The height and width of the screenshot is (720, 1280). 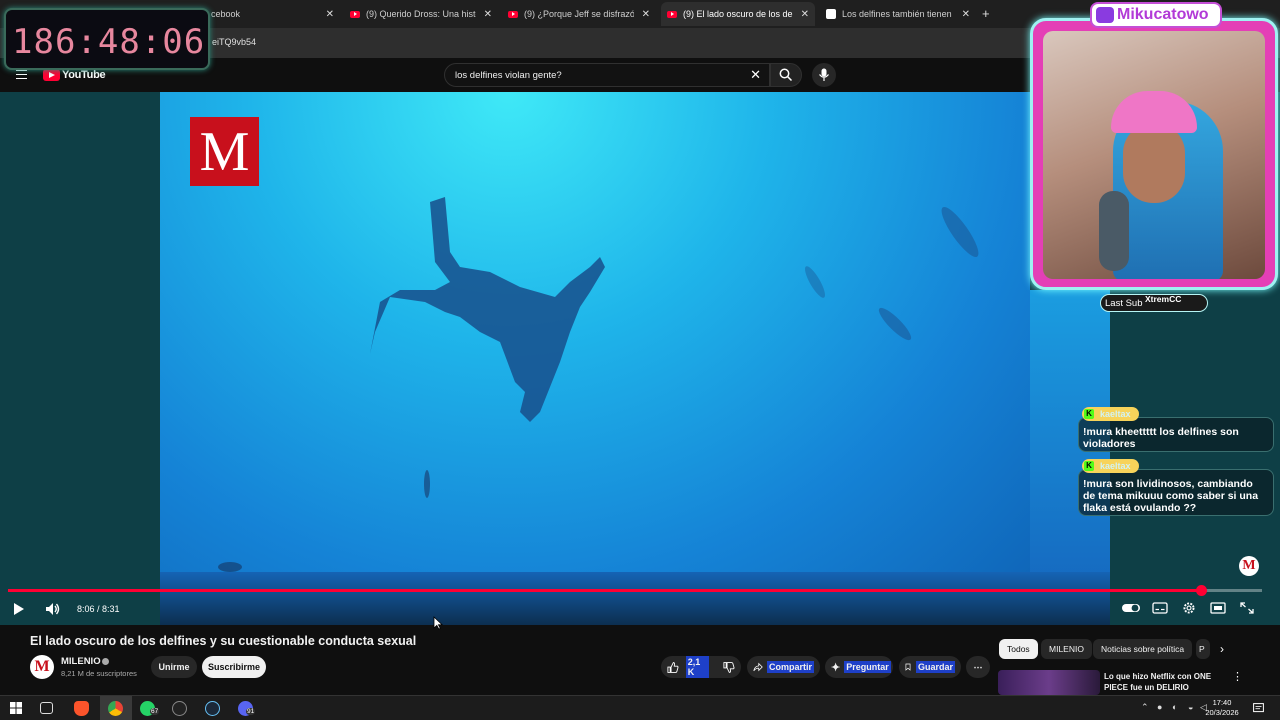 I want to click on youtube-logo-text: YouTube, so click(x=84, y=75).